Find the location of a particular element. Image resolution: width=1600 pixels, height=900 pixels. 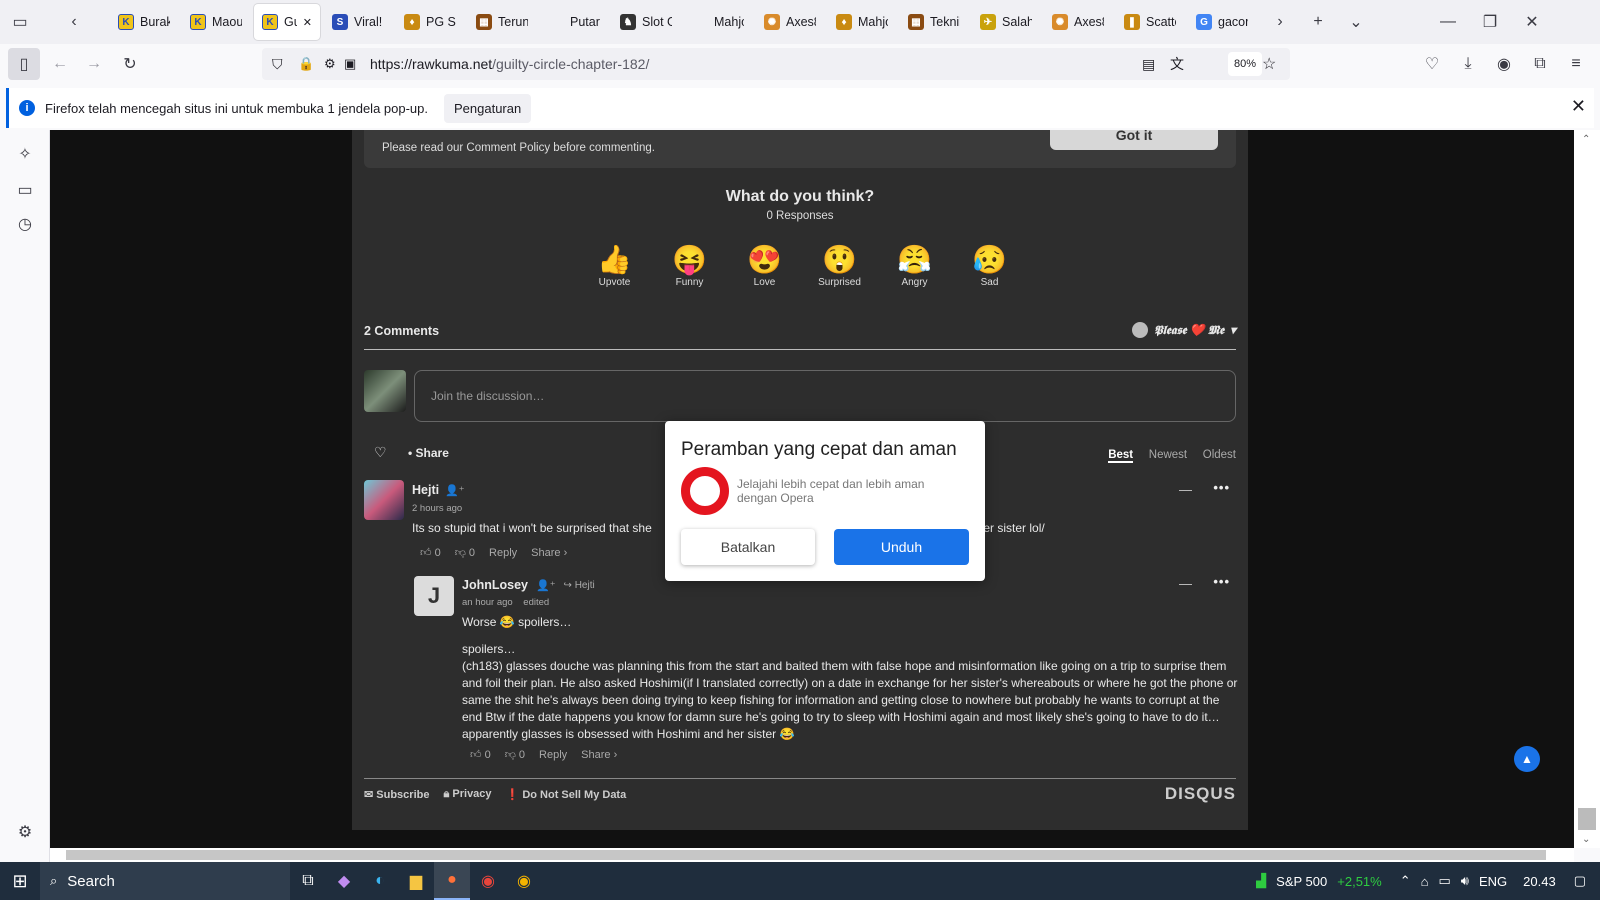

privacy-link: 🔒︎ Privacy is located at coordinates (467, 794).